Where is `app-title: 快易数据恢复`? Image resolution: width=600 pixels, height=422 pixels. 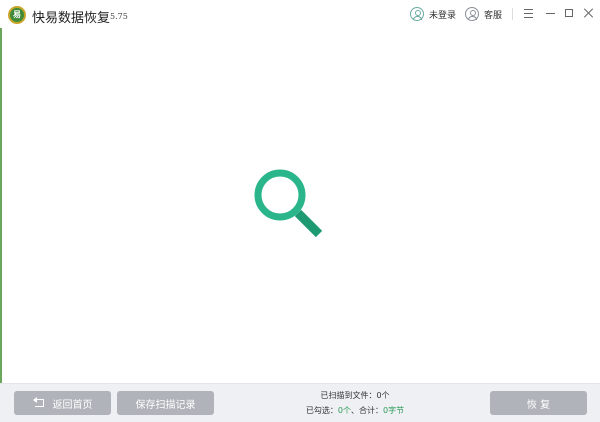 app-title: 快易数据恢复 is located at coordinates (71, 18).